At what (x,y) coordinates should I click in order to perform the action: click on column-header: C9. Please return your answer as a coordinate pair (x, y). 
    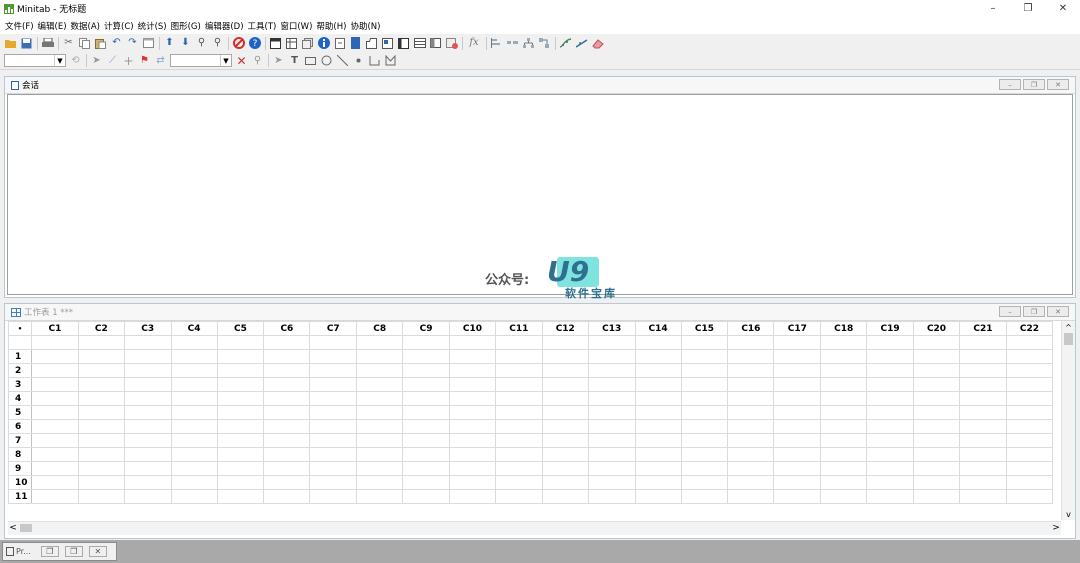
    Looking at the image, I should click on (426, 328).